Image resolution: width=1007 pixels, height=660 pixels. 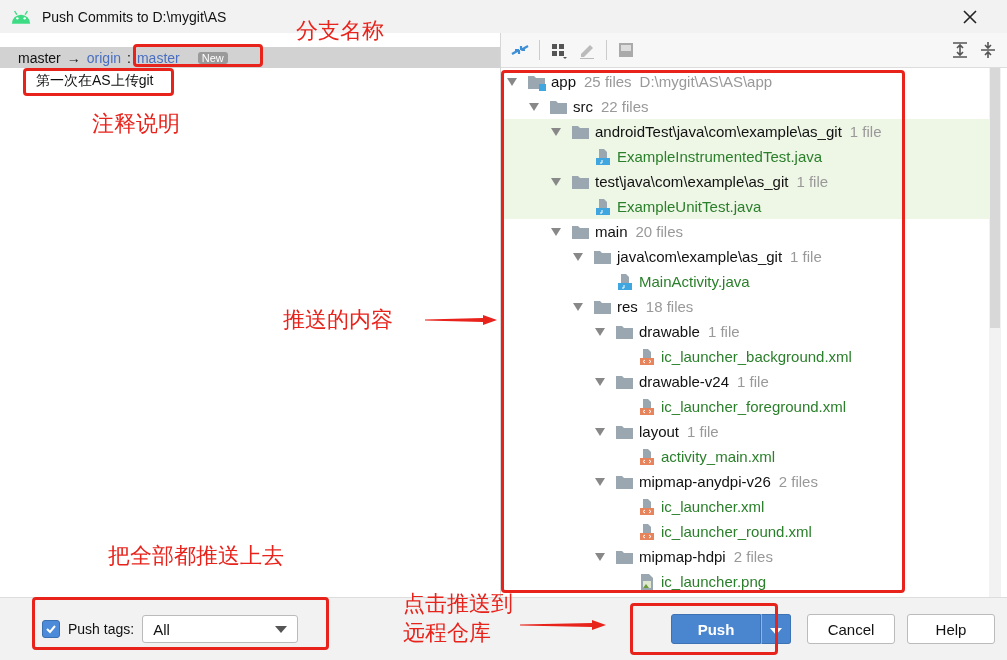 What do you see at coordinates (101, 629) in the screenshot?
I see `push-tags-label: Push tags:` at bounding box center [101, 629].